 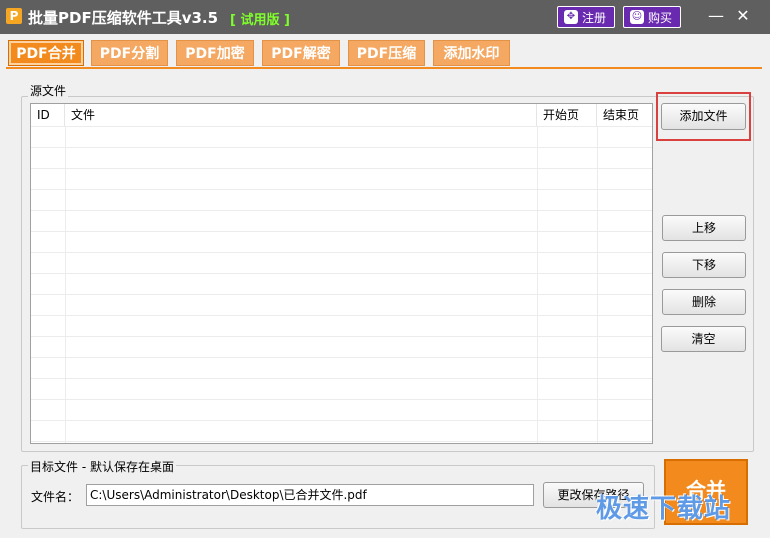 I want to click on column-header-end-page: 结束页, so click(x=624, y=115).